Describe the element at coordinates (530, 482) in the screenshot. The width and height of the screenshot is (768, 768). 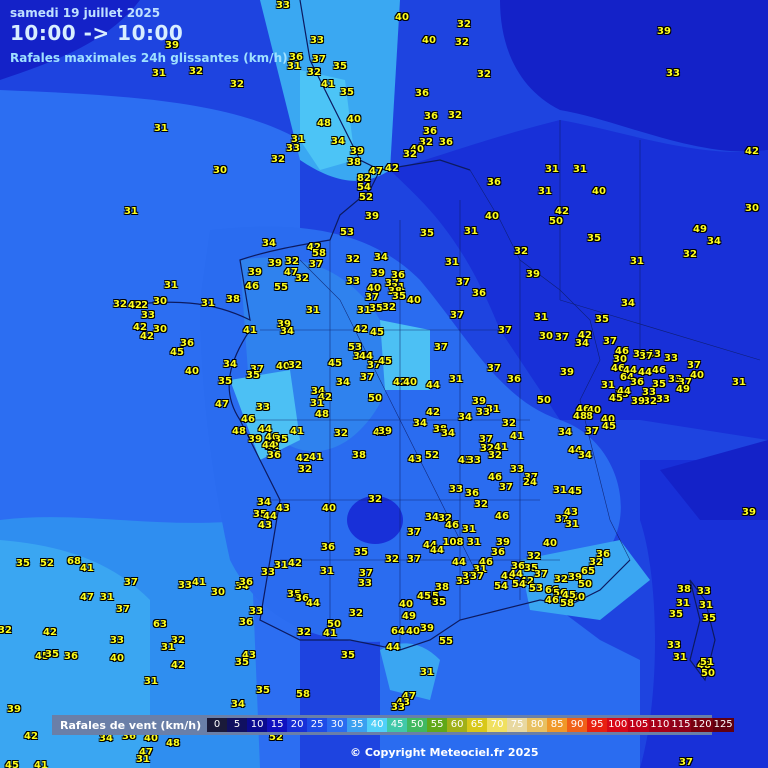
I see `station-value: 24` at that location.